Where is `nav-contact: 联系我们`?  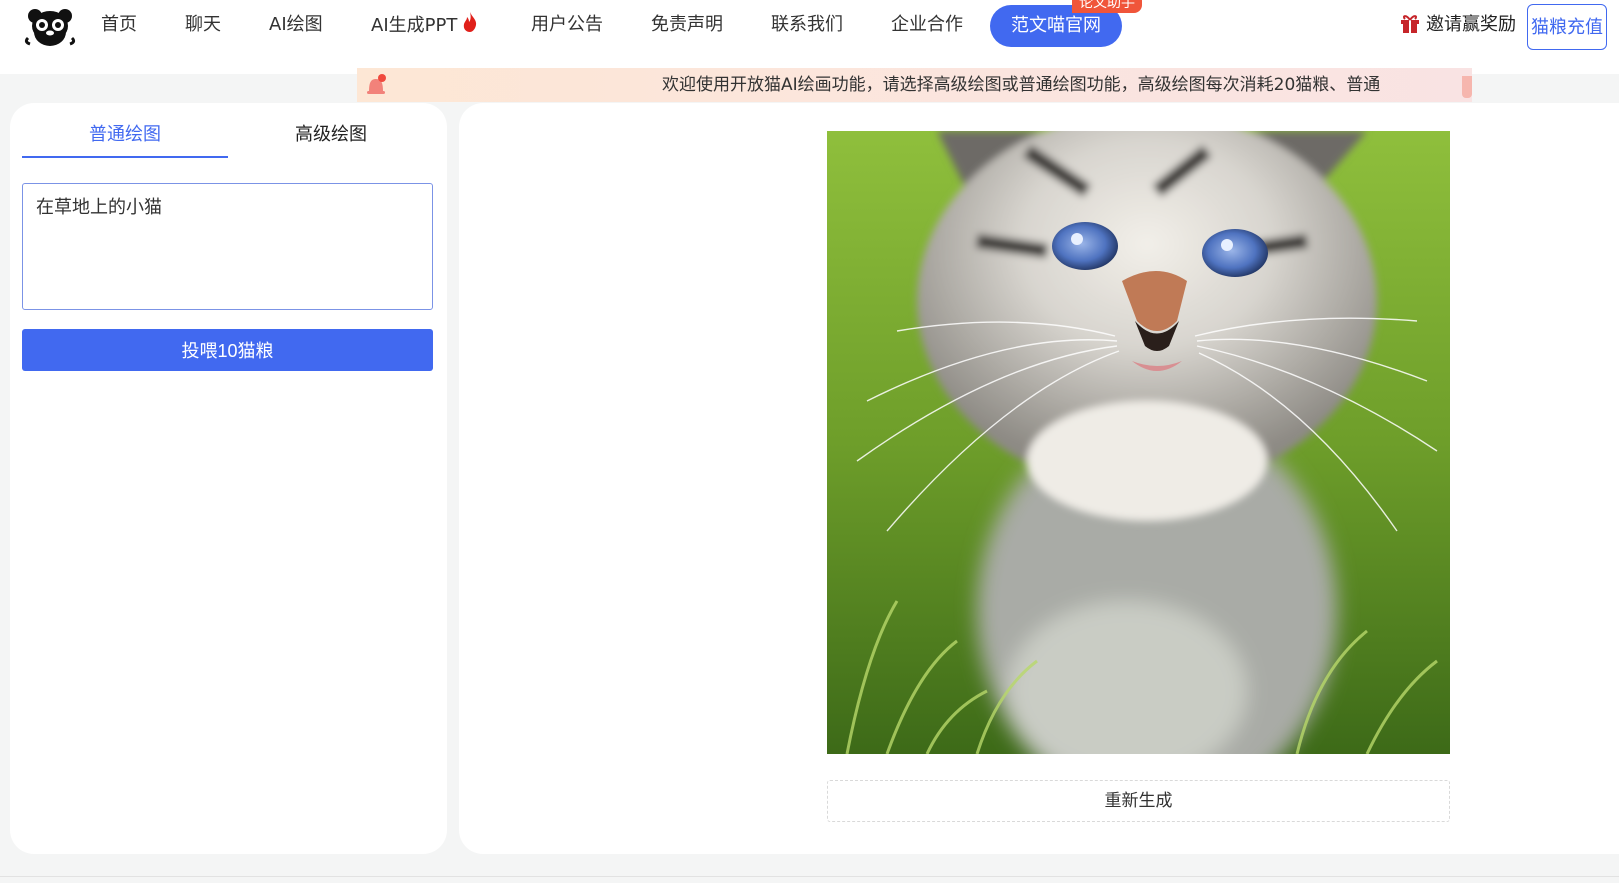
nav-contact: 联系我们 is located at coordinates (807, 25).